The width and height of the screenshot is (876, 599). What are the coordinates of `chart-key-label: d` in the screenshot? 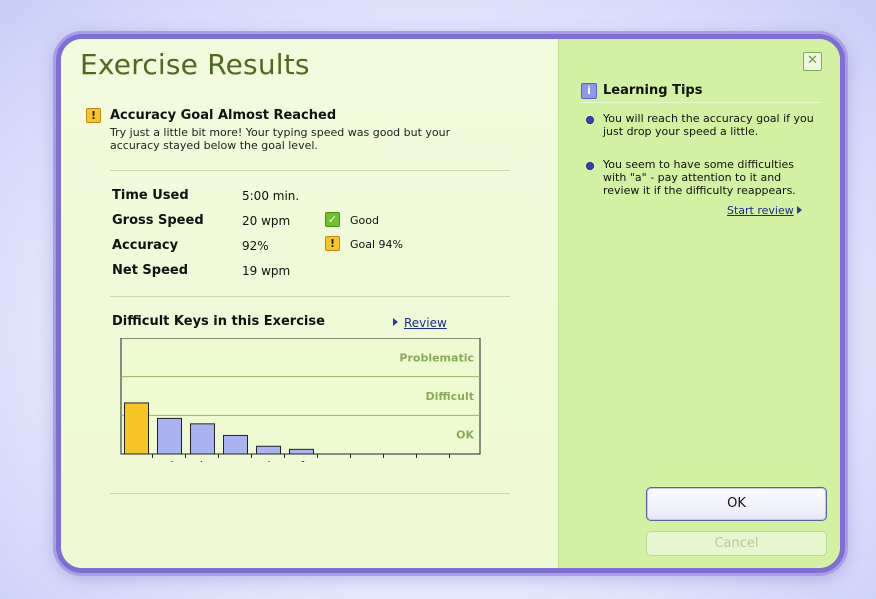 It's located at (170, 460).